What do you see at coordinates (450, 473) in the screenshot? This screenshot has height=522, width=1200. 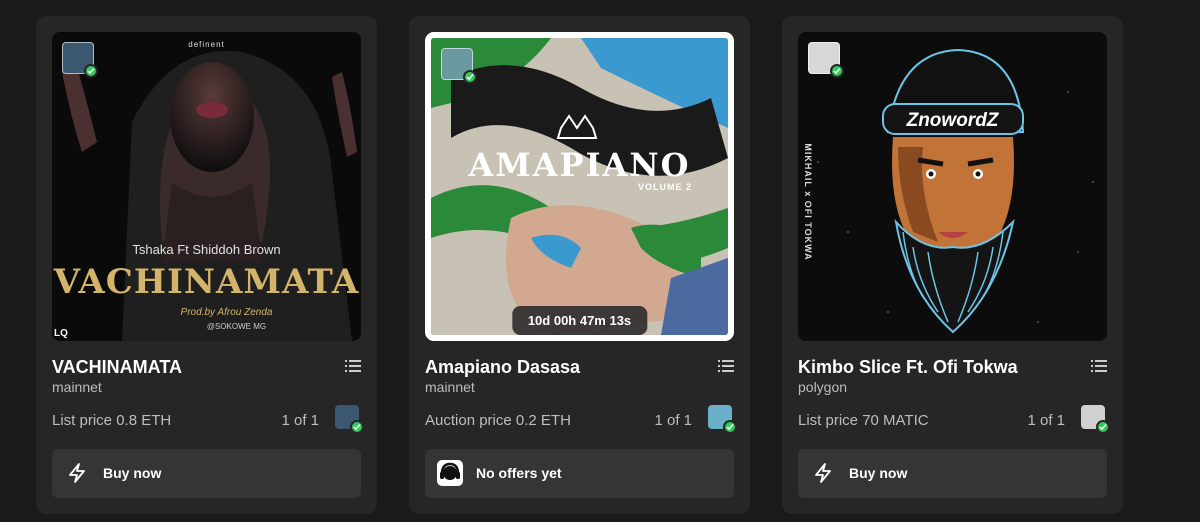 I see `headphones-avatar-icon` at bounding box center [450, 473].